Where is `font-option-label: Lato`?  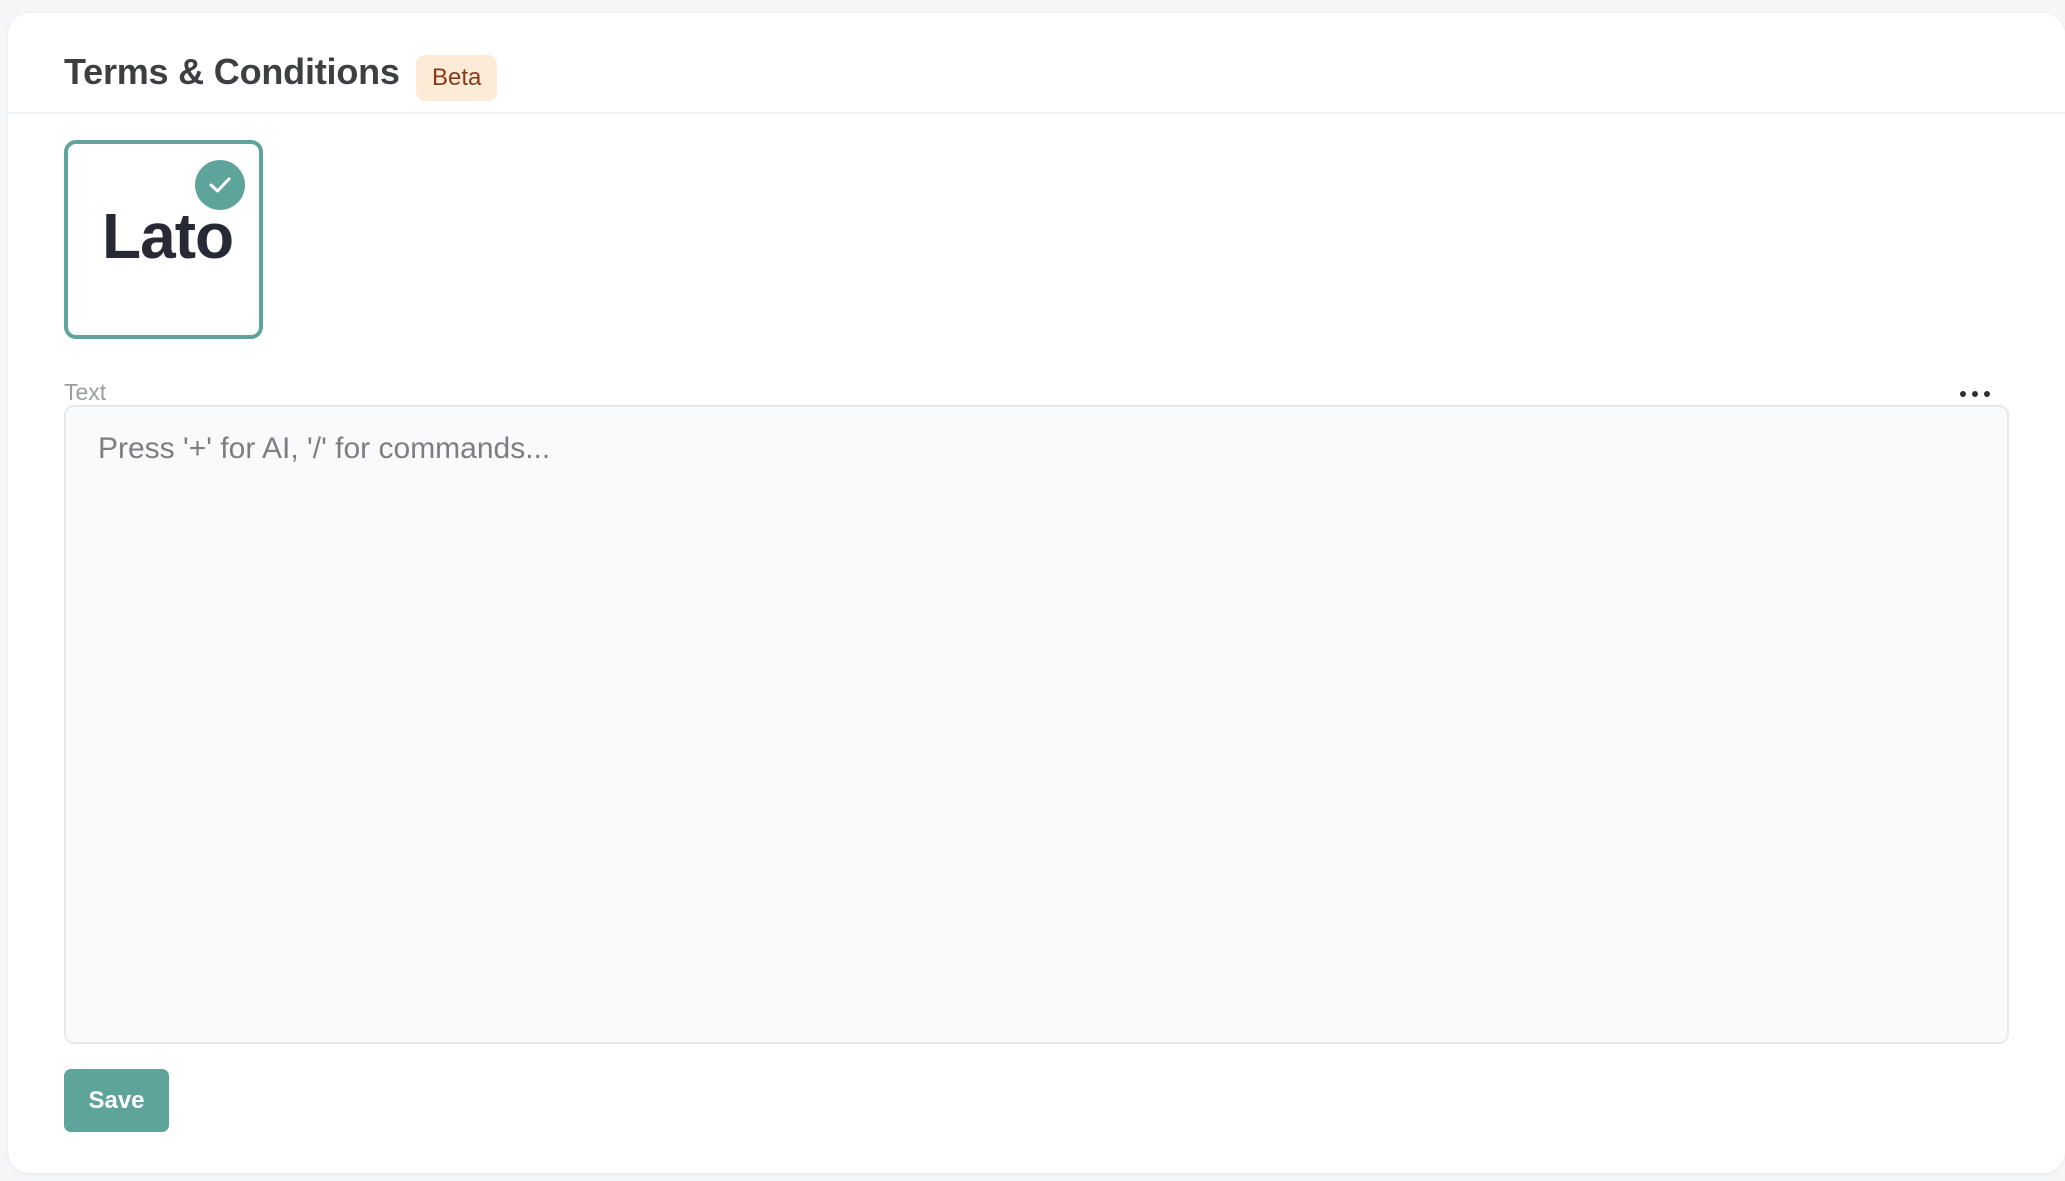 font-option-label: Lato is located at coordinates (168, 236).